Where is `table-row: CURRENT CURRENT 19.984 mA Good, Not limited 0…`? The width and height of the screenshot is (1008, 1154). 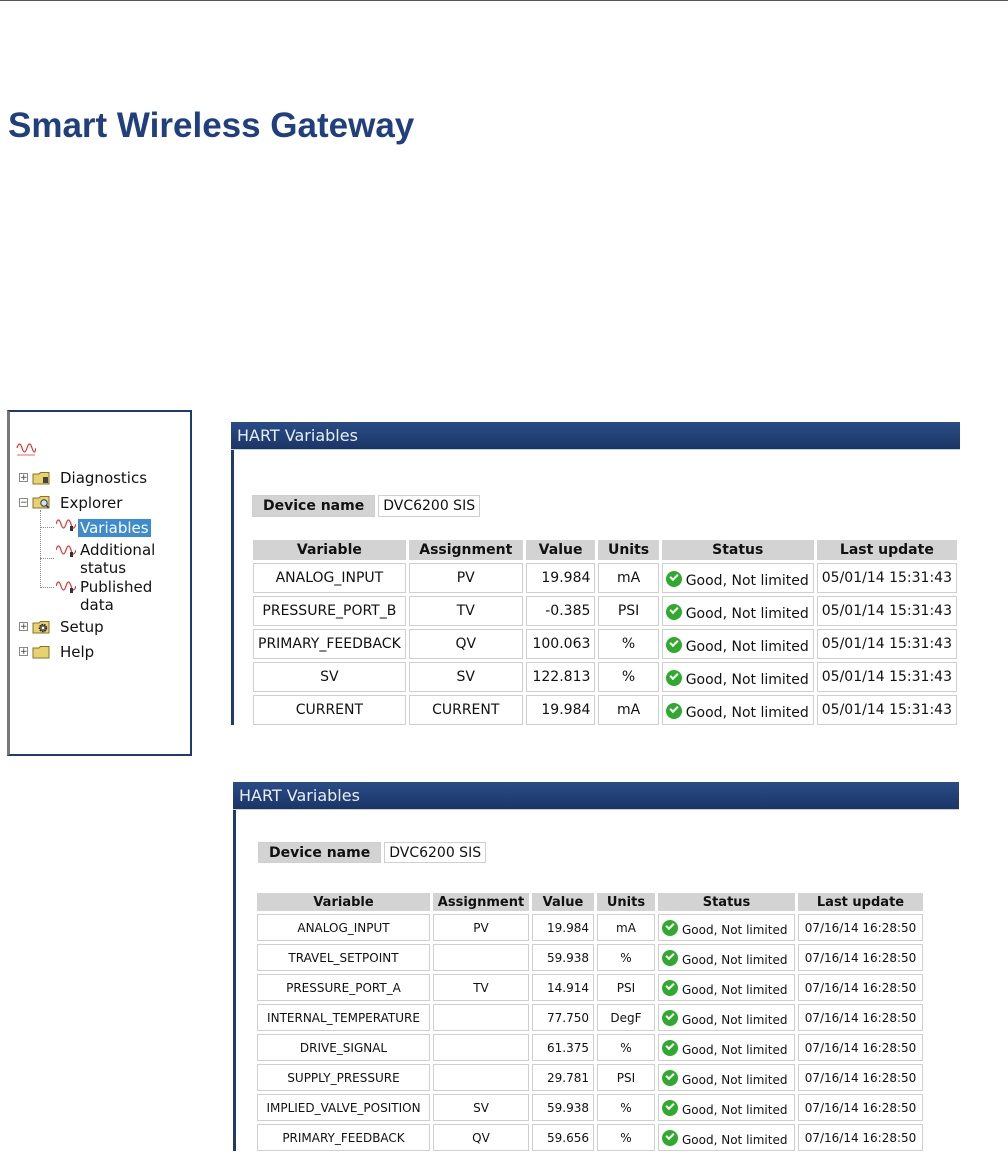
table-row: CURRENT CURRENT 19.984 mA Good, Not limited 0… is located at coordinates (605, 710).